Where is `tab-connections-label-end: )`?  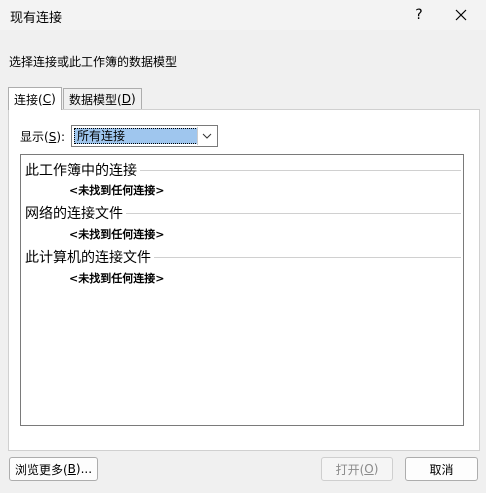
tab-connections-label-end: ) is located at coordinates (53, 99).